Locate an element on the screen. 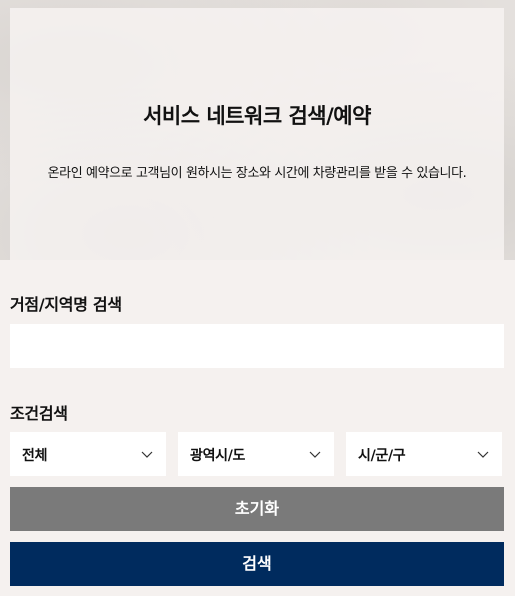 The width and height of the screenshot is (515, 596). city-select-value: 시/군/구 is located at coordinates (382, 456).